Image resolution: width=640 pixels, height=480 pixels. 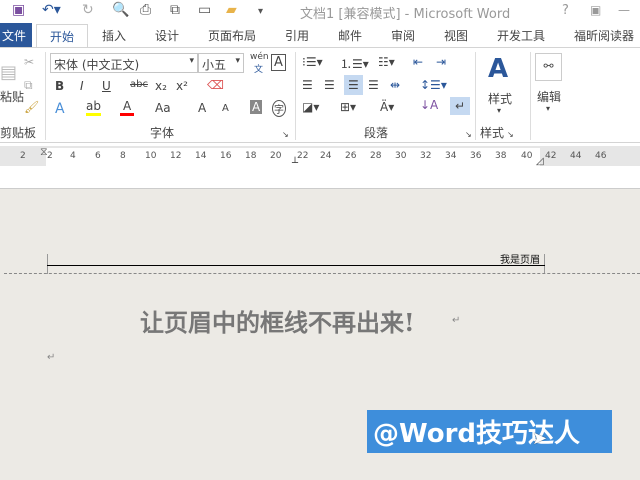 What do you see at coordinates (548, 67) in the screenshot?
I see `binoculars-icon: ⚯` at bounding box center [548, 67].